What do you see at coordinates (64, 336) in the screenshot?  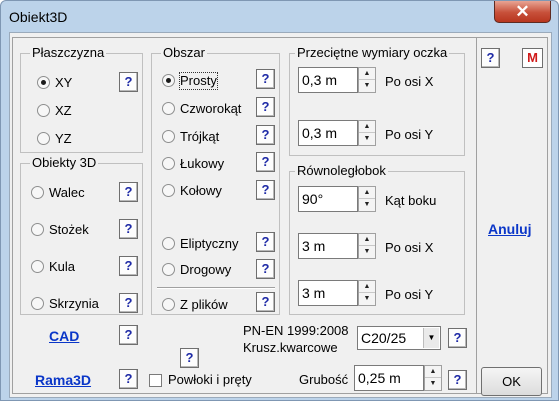 I see `cad-link: CAD` at bounding box center [64, 336].